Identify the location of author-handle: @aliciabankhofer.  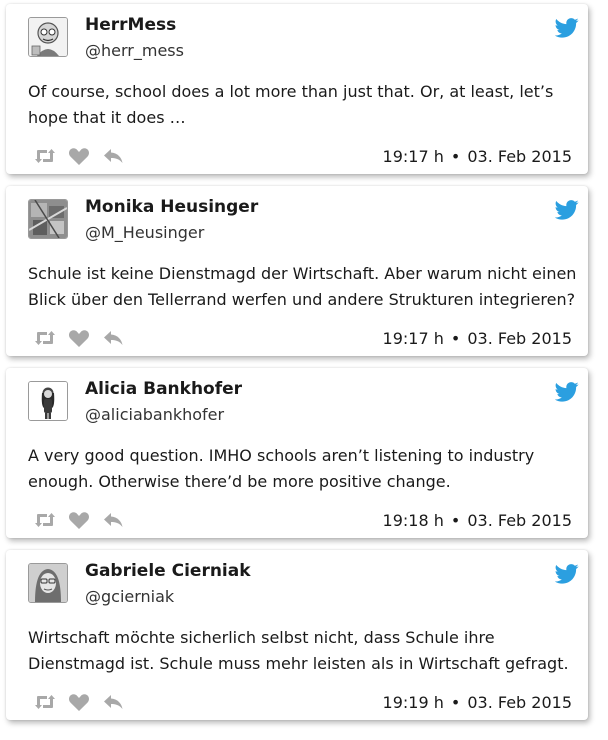
(154, 414).